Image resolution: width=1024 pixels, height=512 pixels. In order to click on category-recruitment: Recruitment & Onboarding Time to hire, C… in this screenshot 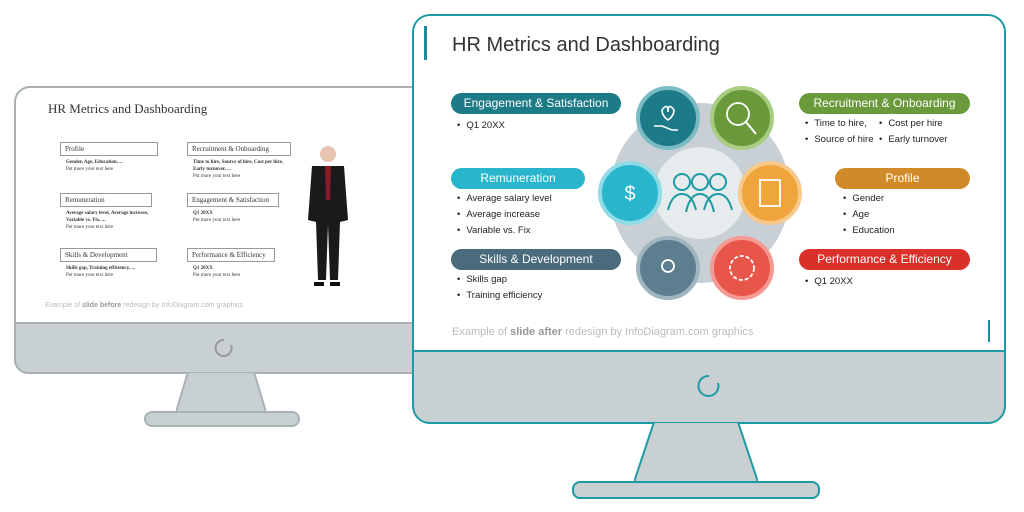, I will do `click(884, 120)`.